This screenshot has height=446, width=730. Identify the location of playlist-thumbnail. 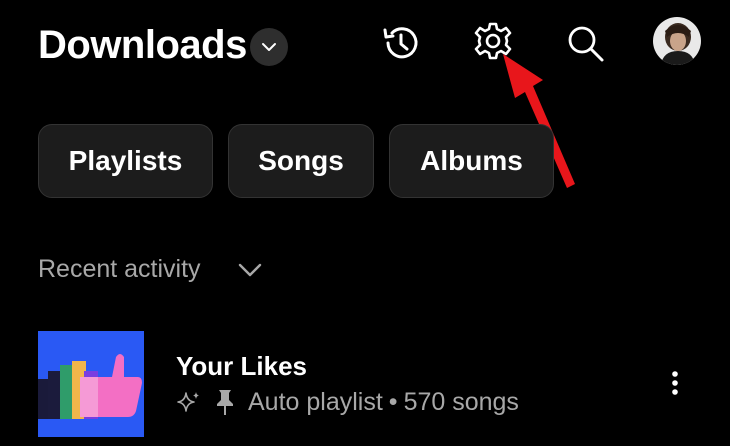
(91, 384).